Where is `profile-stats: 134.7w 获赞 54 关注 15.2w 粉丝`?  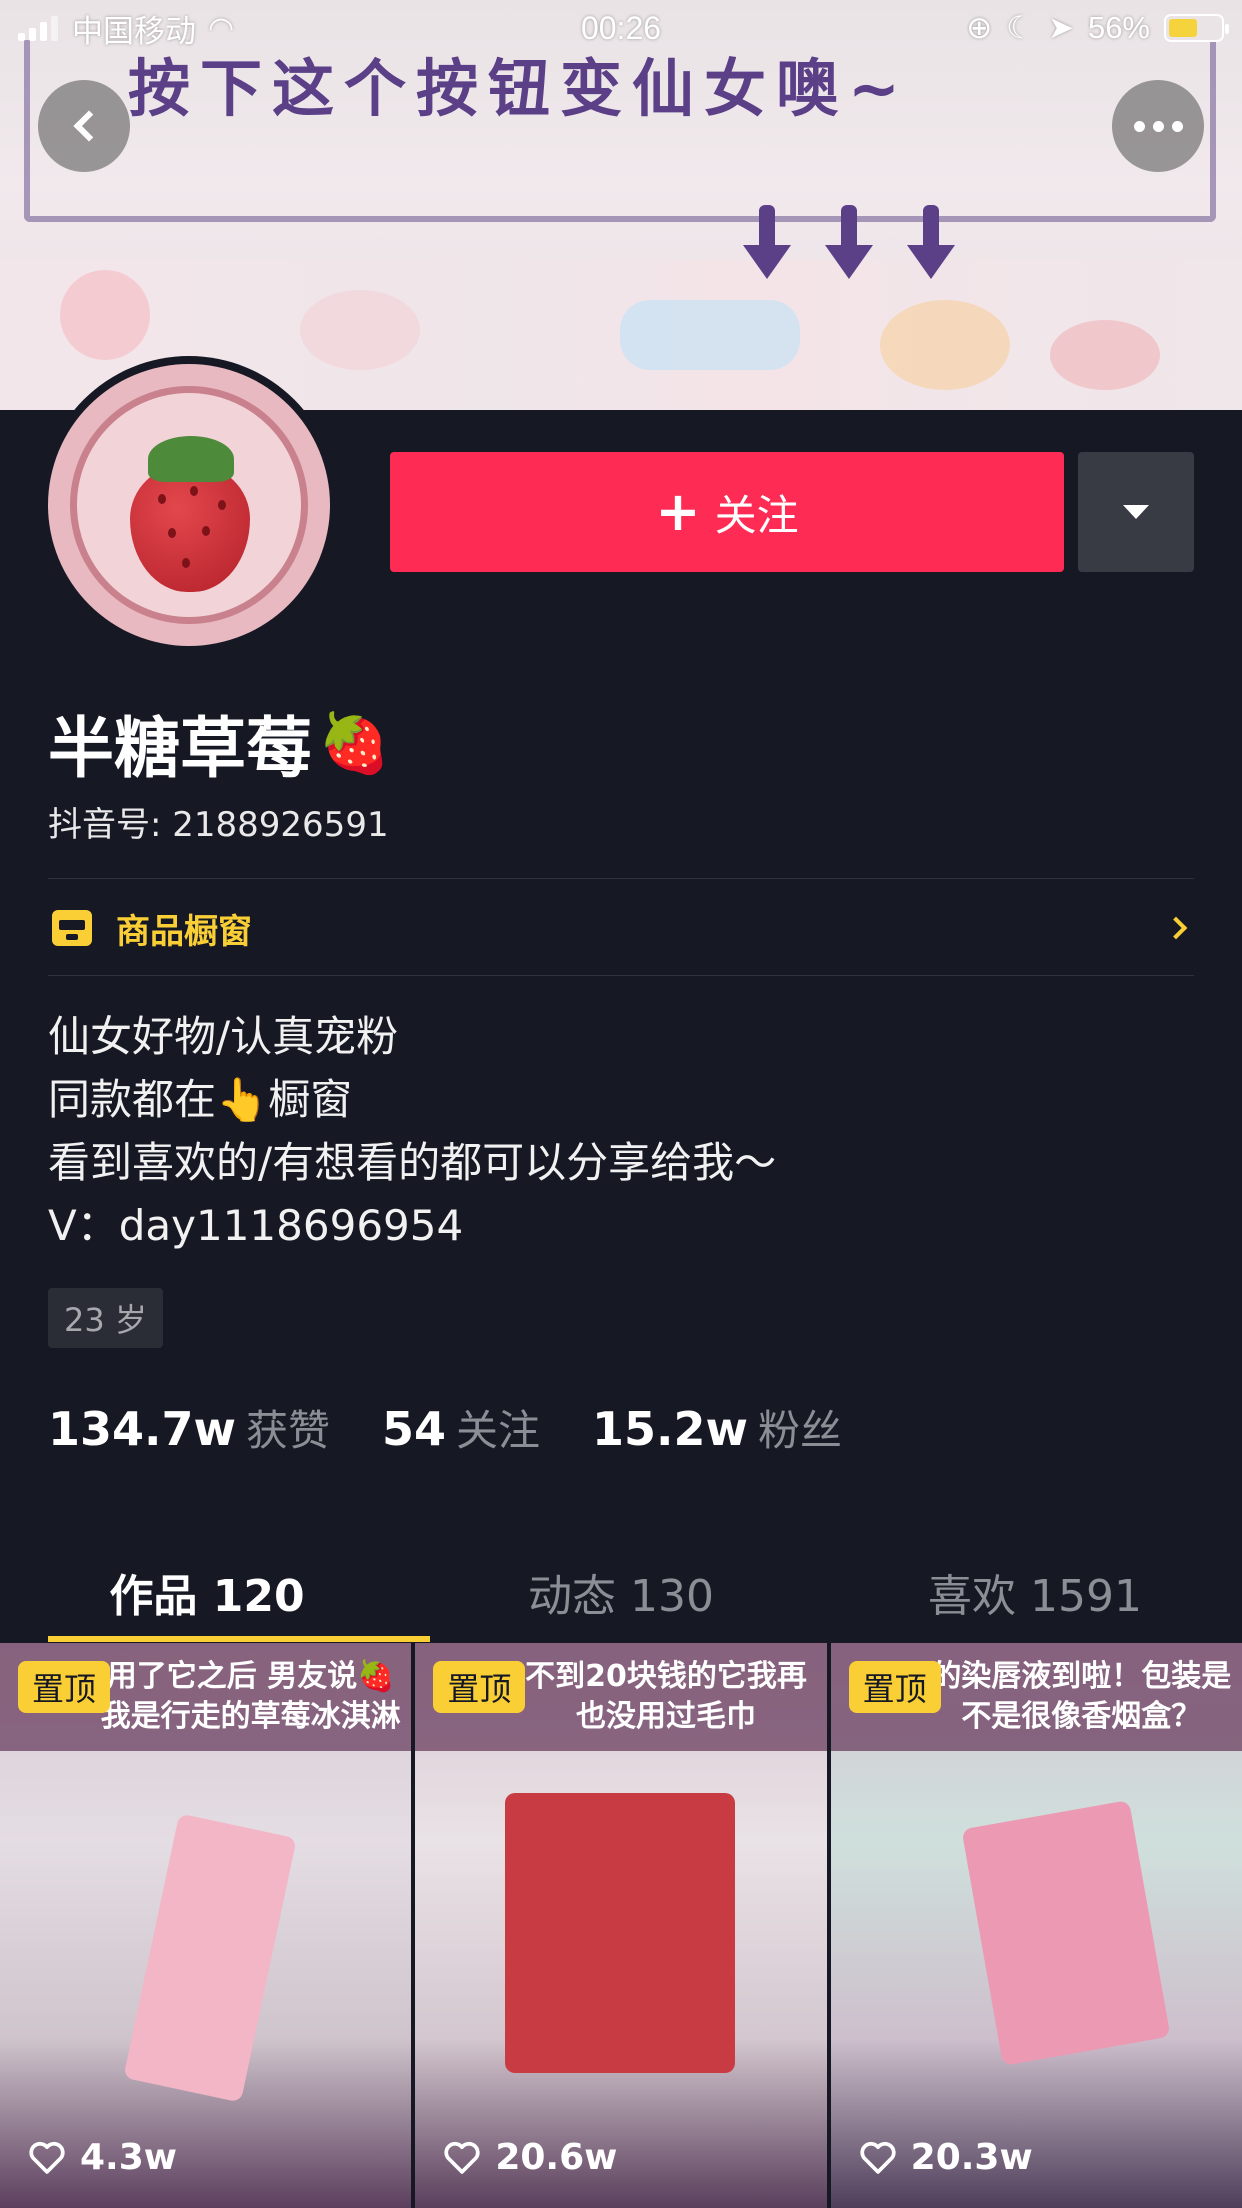
profile-stats: 134.7w 获赞 54 关注 15.2w 粉丝 is located at coordinates (471, 1427).